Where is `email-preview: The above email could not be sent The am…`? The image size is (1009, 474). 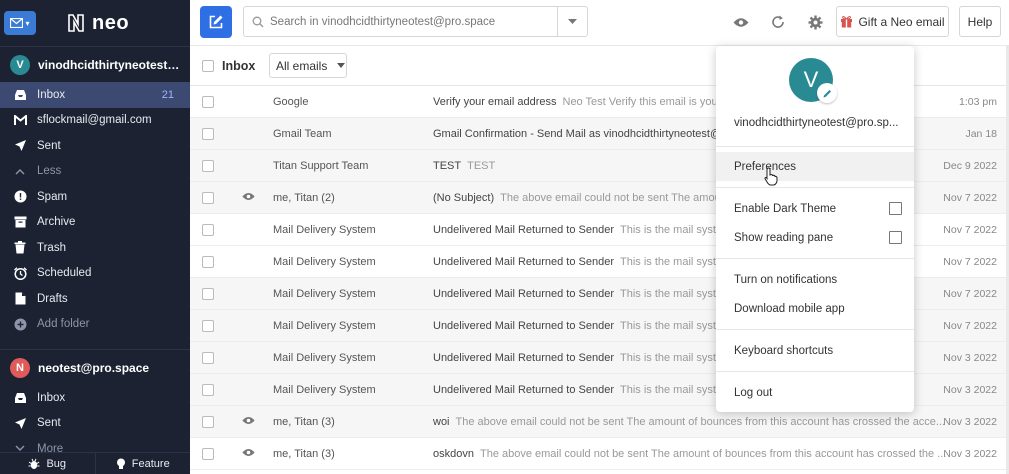
email-preview: The above email could not be sent The am… is located at coordinates (700, 422).